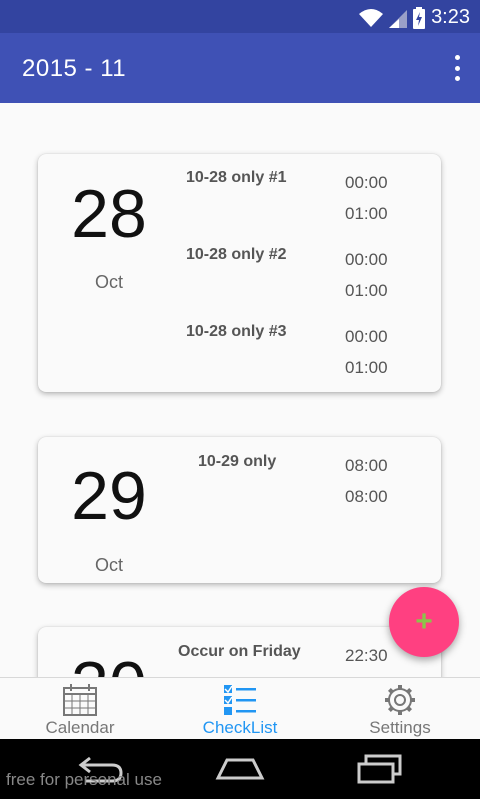 The width and height of the screenshot is (480, 799). Describe the element at coordinates (398, 18) in the screenshot. I see `cell-signal-icon` at that location.